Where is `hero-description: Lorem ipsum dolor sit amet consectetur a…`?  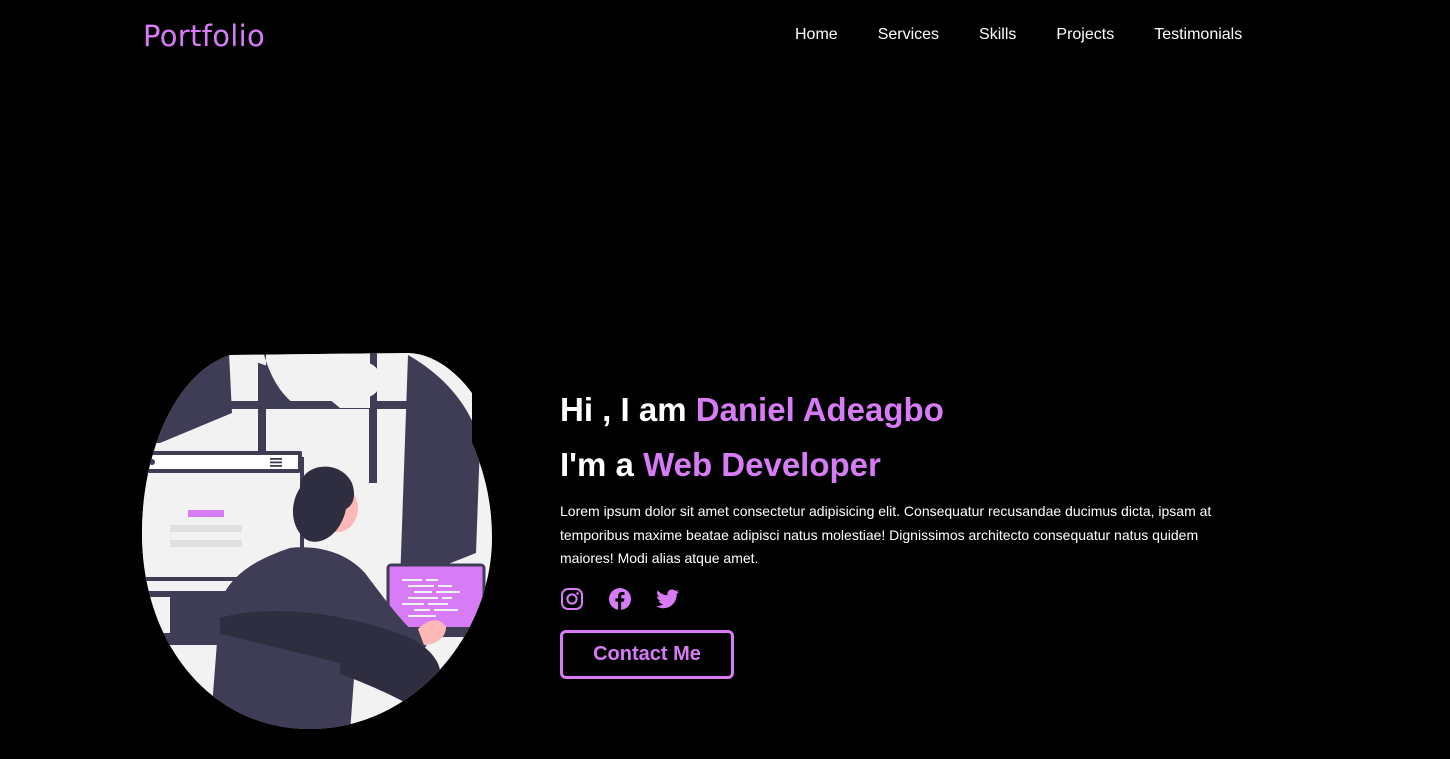 hero-description: Lorem ipsum dolor sit amet consectetur a… is located at coordinates (886, 534).